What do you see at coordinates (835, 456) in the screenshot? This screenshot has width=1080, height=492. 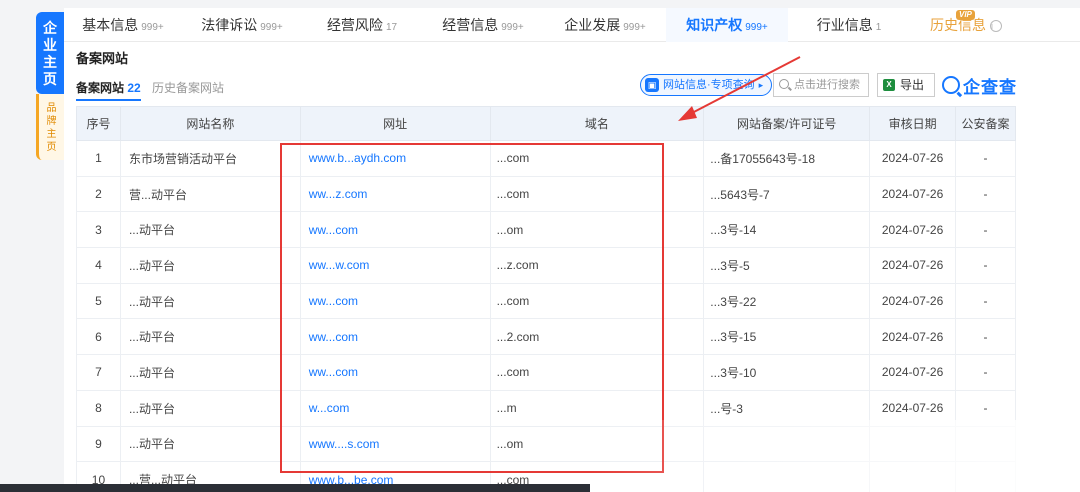 I see `screen-fade` at bounding box center [835, 456].